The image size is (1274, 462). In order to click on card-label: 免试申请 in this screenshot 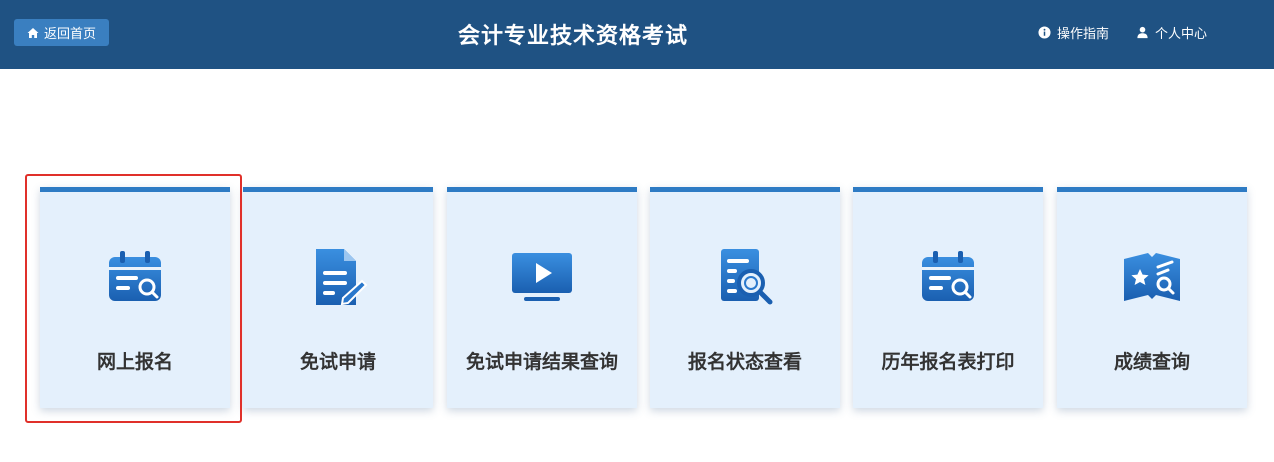, I will do `click(337, 362)`.